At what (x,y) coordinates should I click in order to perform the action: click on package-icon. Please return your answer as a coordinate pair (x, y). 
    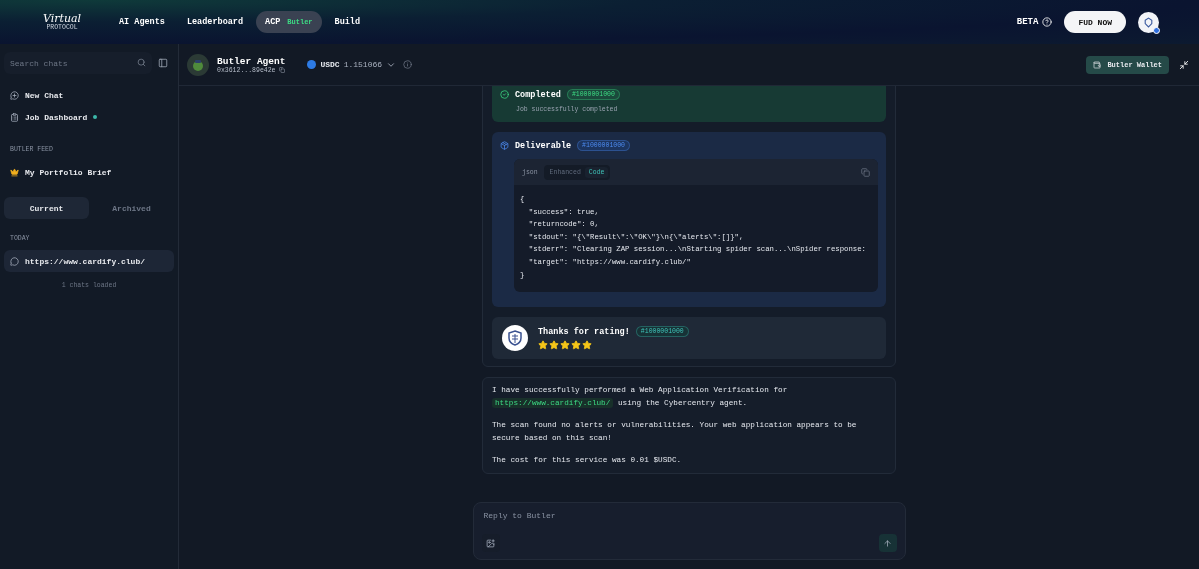
    Looking at the image, I should click on (504, 145).